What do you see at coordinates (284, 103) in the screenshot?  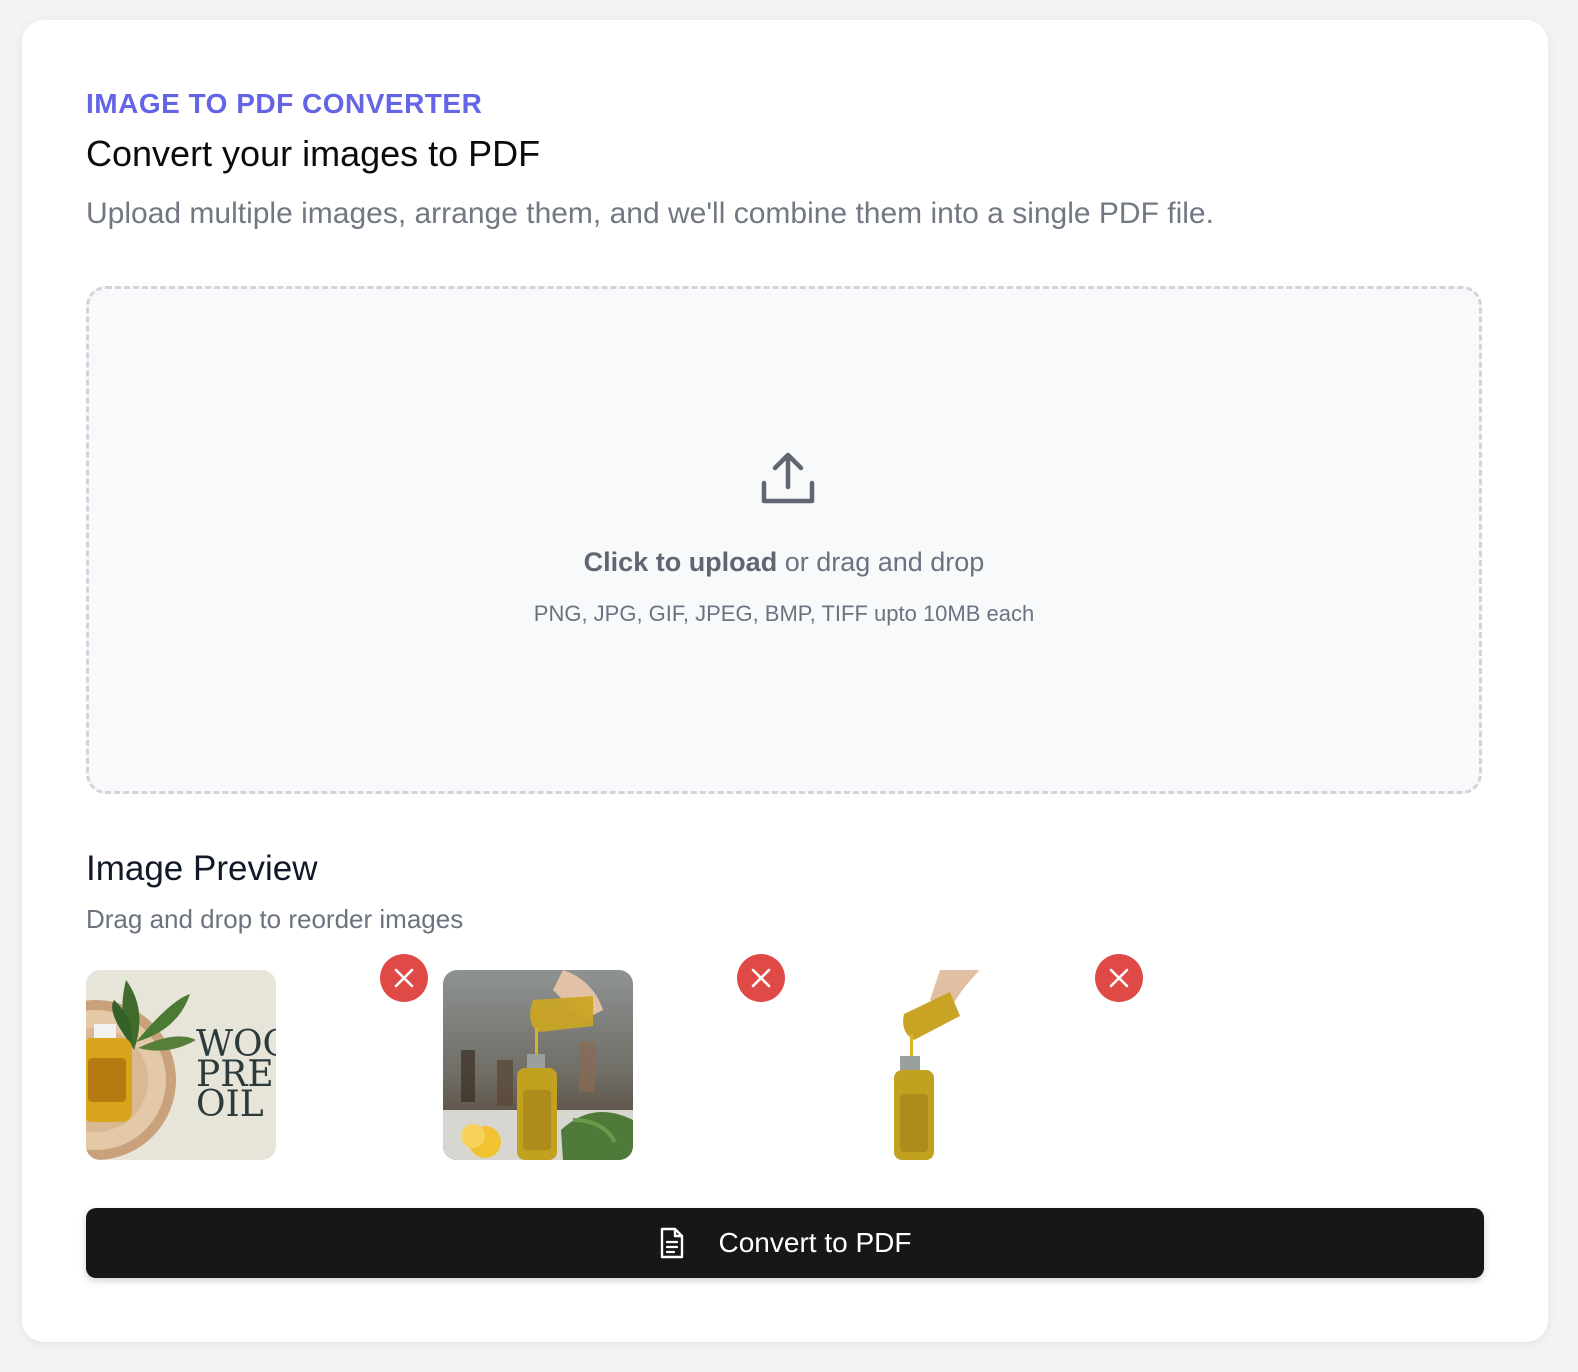 I see `app-eyebrow: IMAGE TO PDF CONVERTER` at bounding box center [284, 103].